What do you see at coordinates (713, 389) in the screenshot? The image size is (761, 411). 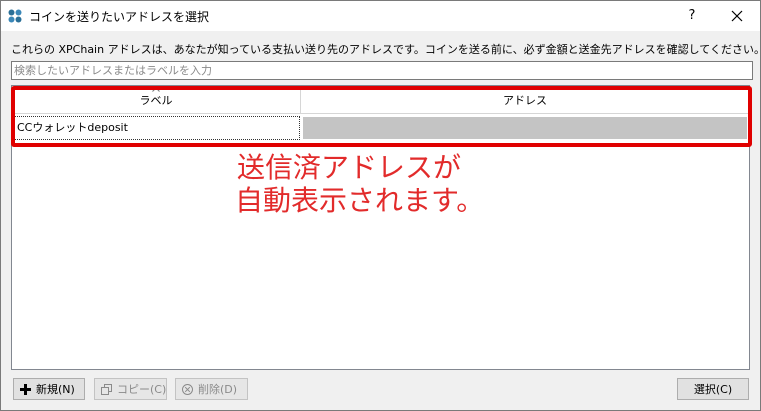 I see `choose-button: 選択(C)` at bounding box center [713, 389].